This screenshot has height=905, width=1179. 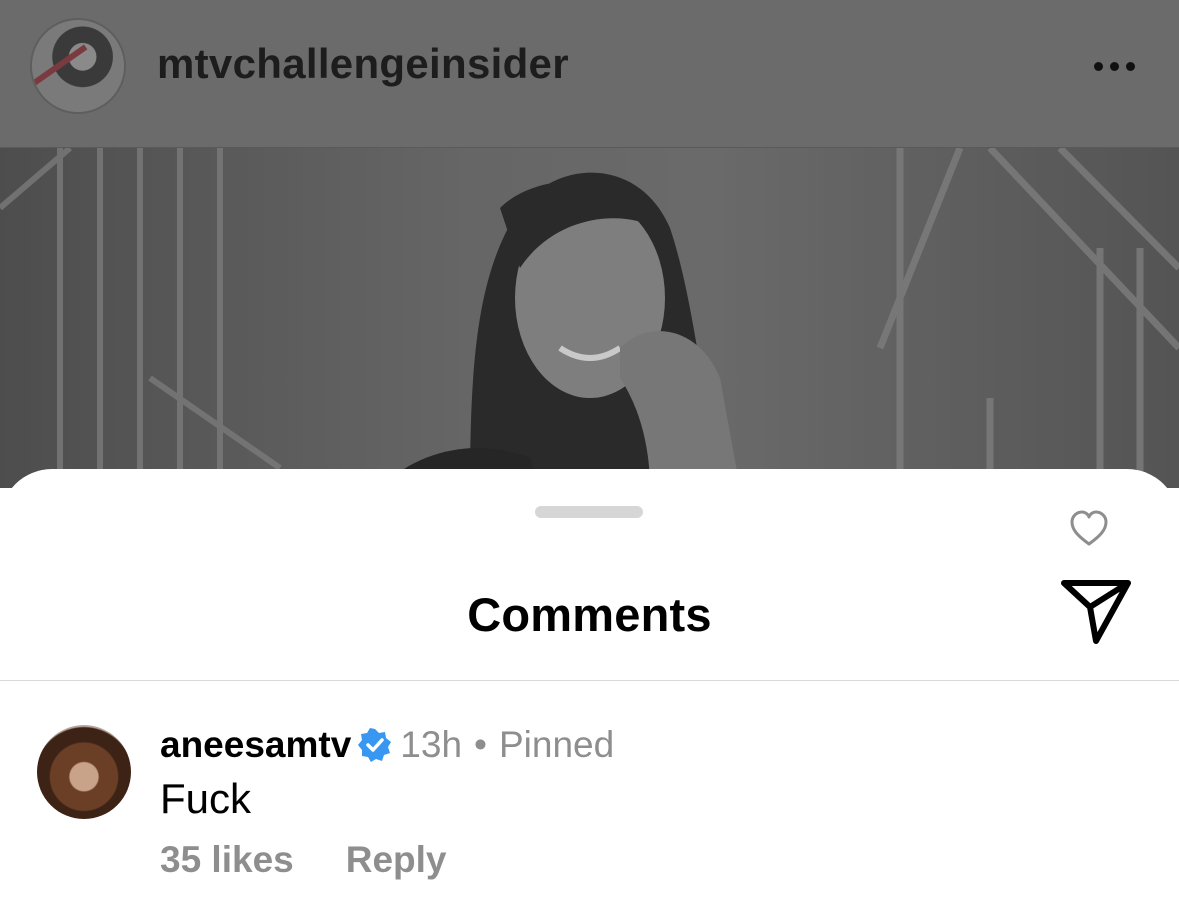 What do you see at coordinates (1114, 66) in the screenshot?
I see `more-options-icon` at bounding box center [1114, 66].